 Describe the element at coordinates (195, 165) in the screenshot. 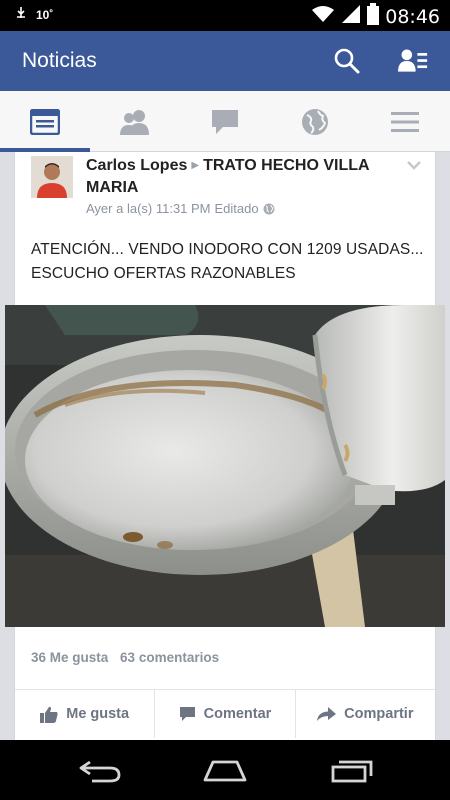

I see `arrow-right-icon: ▶` at that location.